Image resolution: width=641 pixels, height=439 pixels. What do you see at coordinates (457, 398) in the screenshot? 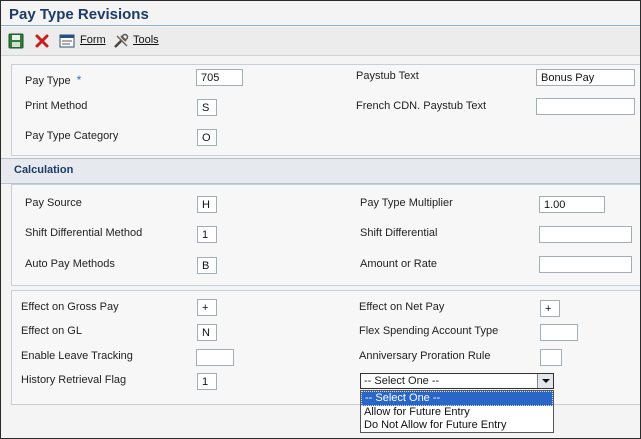
I see `dropdown-option: -- Select One --` at bounding box center [457, 398].